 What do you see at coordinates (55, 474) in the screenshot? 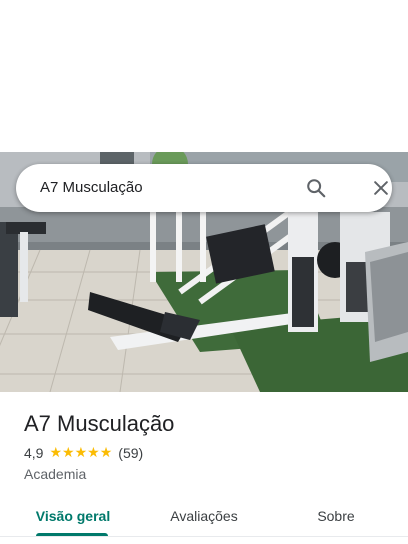
I see `place-category: Academia` at bounding box center [55, 474].